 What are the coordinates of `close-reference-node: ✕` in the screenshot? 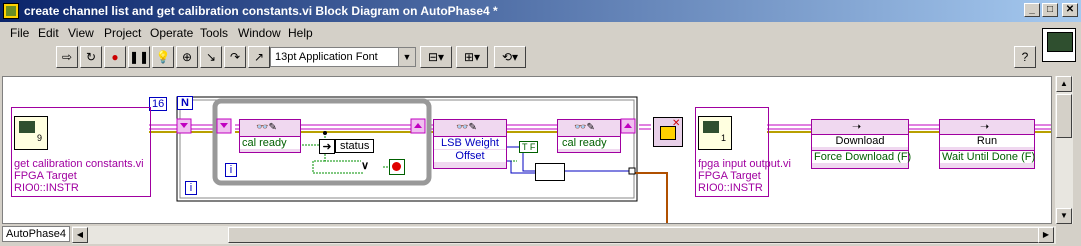 It's located at (668, 132).